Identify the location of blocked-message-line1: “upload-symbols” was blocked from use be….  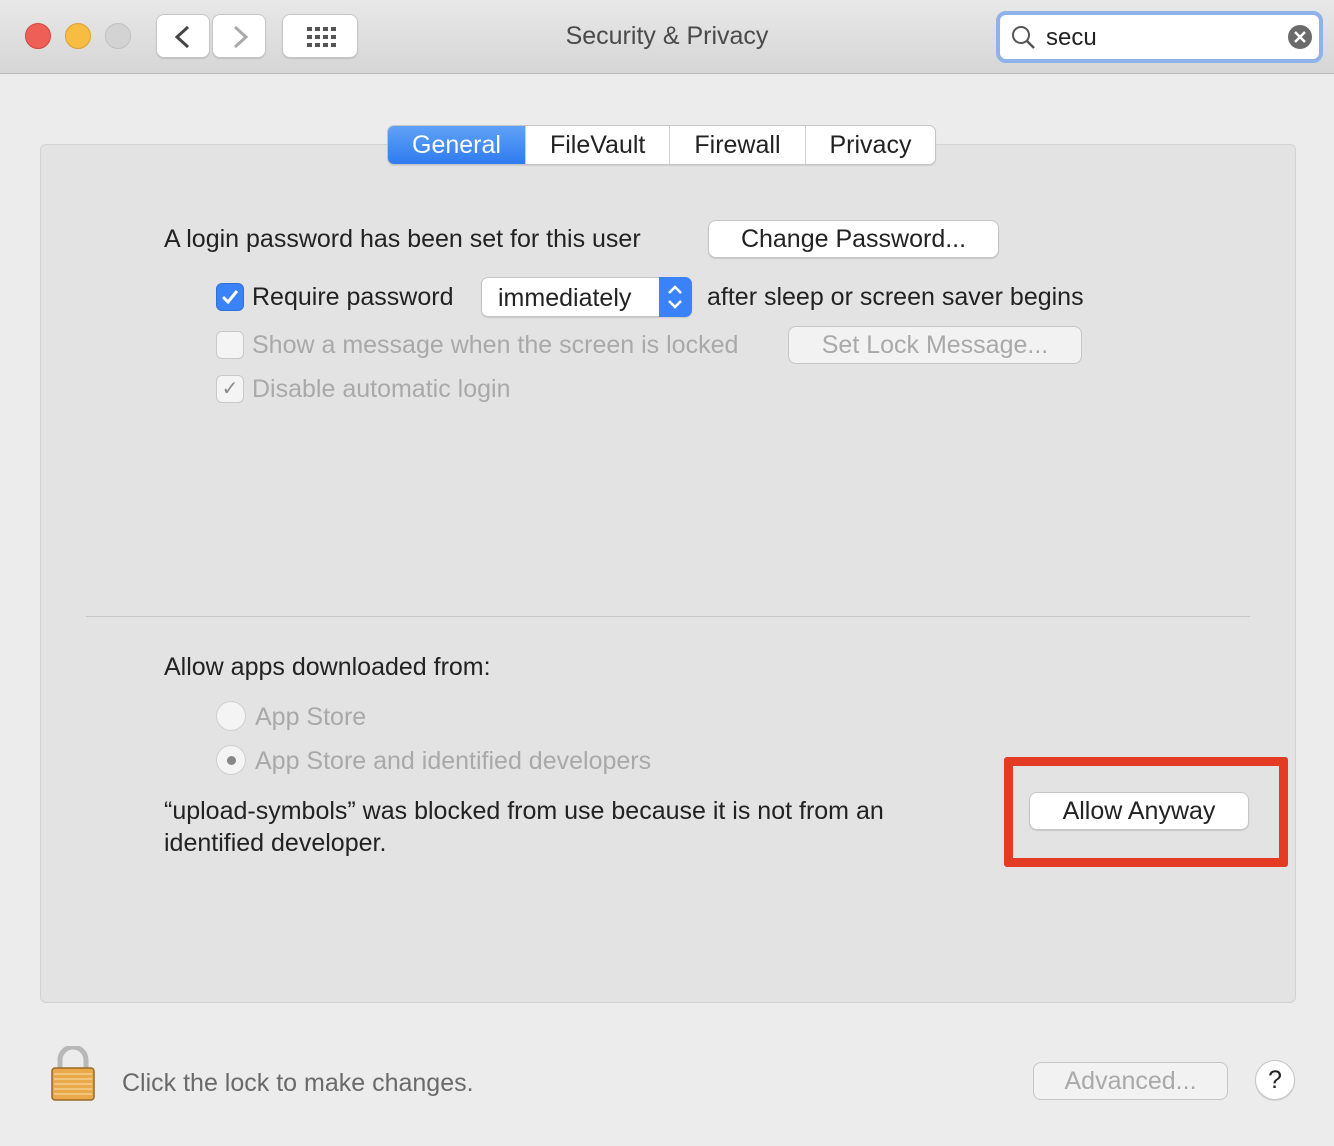
(524, 811).